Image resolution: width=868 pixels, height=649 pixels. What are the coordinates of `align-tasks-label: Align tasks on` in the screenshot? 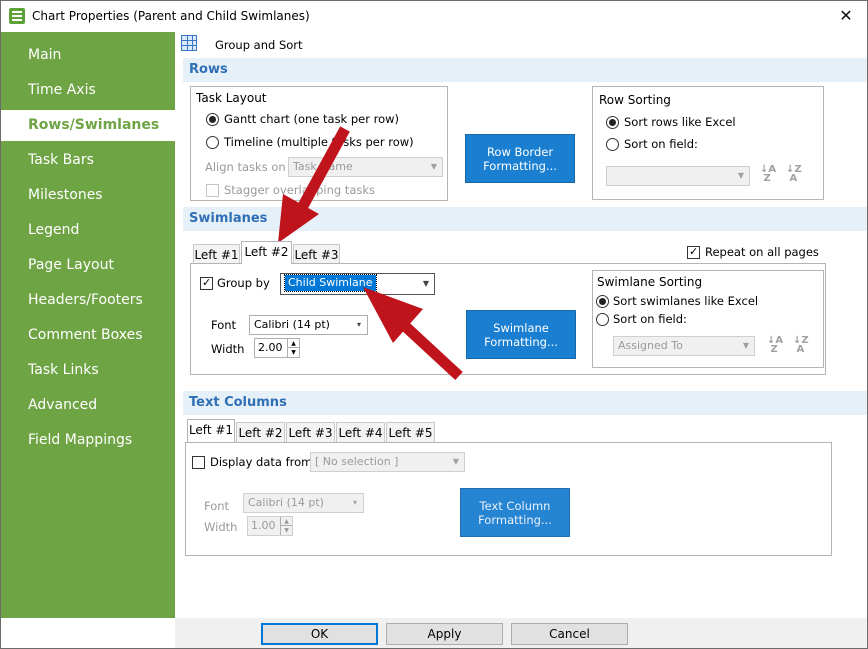 It's located at (245, 167).